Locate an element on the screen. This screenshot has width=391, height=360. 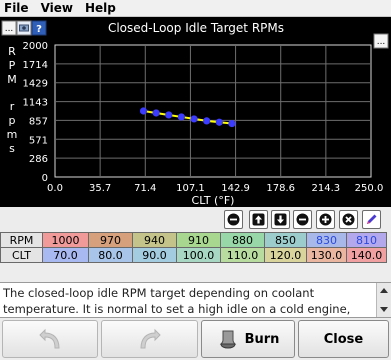
clt-cell: 110.0 is located at coordinates (242, 255).